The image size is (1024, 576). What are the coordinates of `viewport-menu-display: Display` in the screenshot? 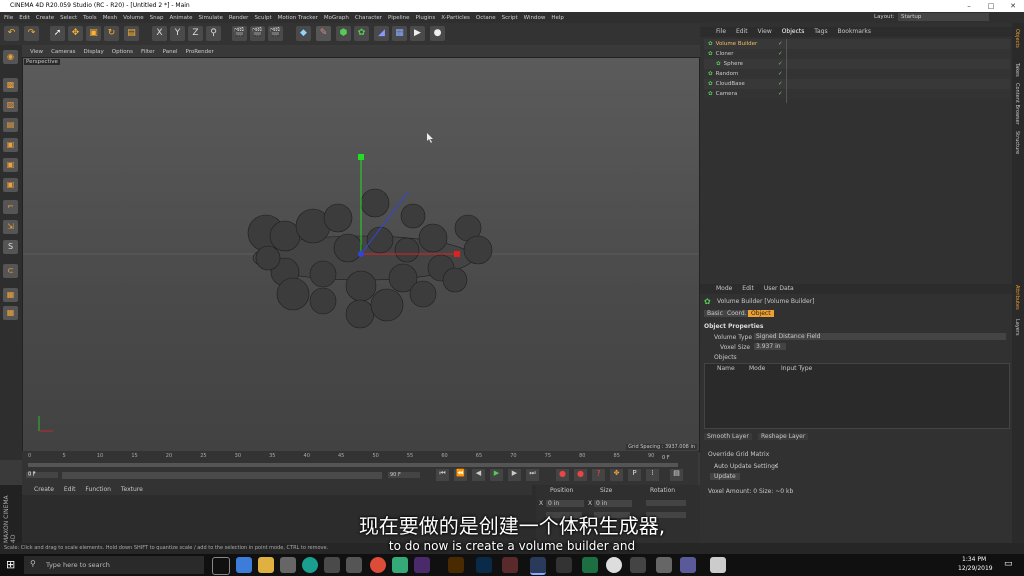 It's located at (94, 52).